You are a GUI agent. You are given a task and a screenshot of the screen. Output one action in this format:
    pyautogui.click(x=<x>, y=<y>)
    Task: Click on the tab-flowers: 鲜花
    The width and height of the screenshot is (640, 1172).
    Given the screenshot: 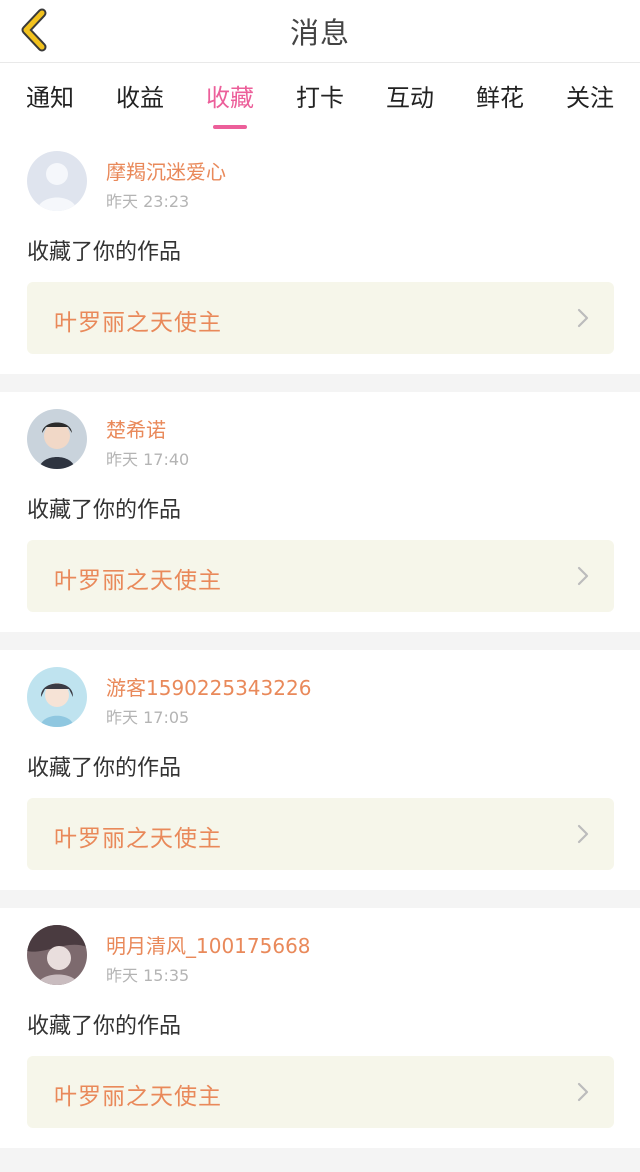 What is the action you would take?
    pyautogui.click(x=500, y=98)
    